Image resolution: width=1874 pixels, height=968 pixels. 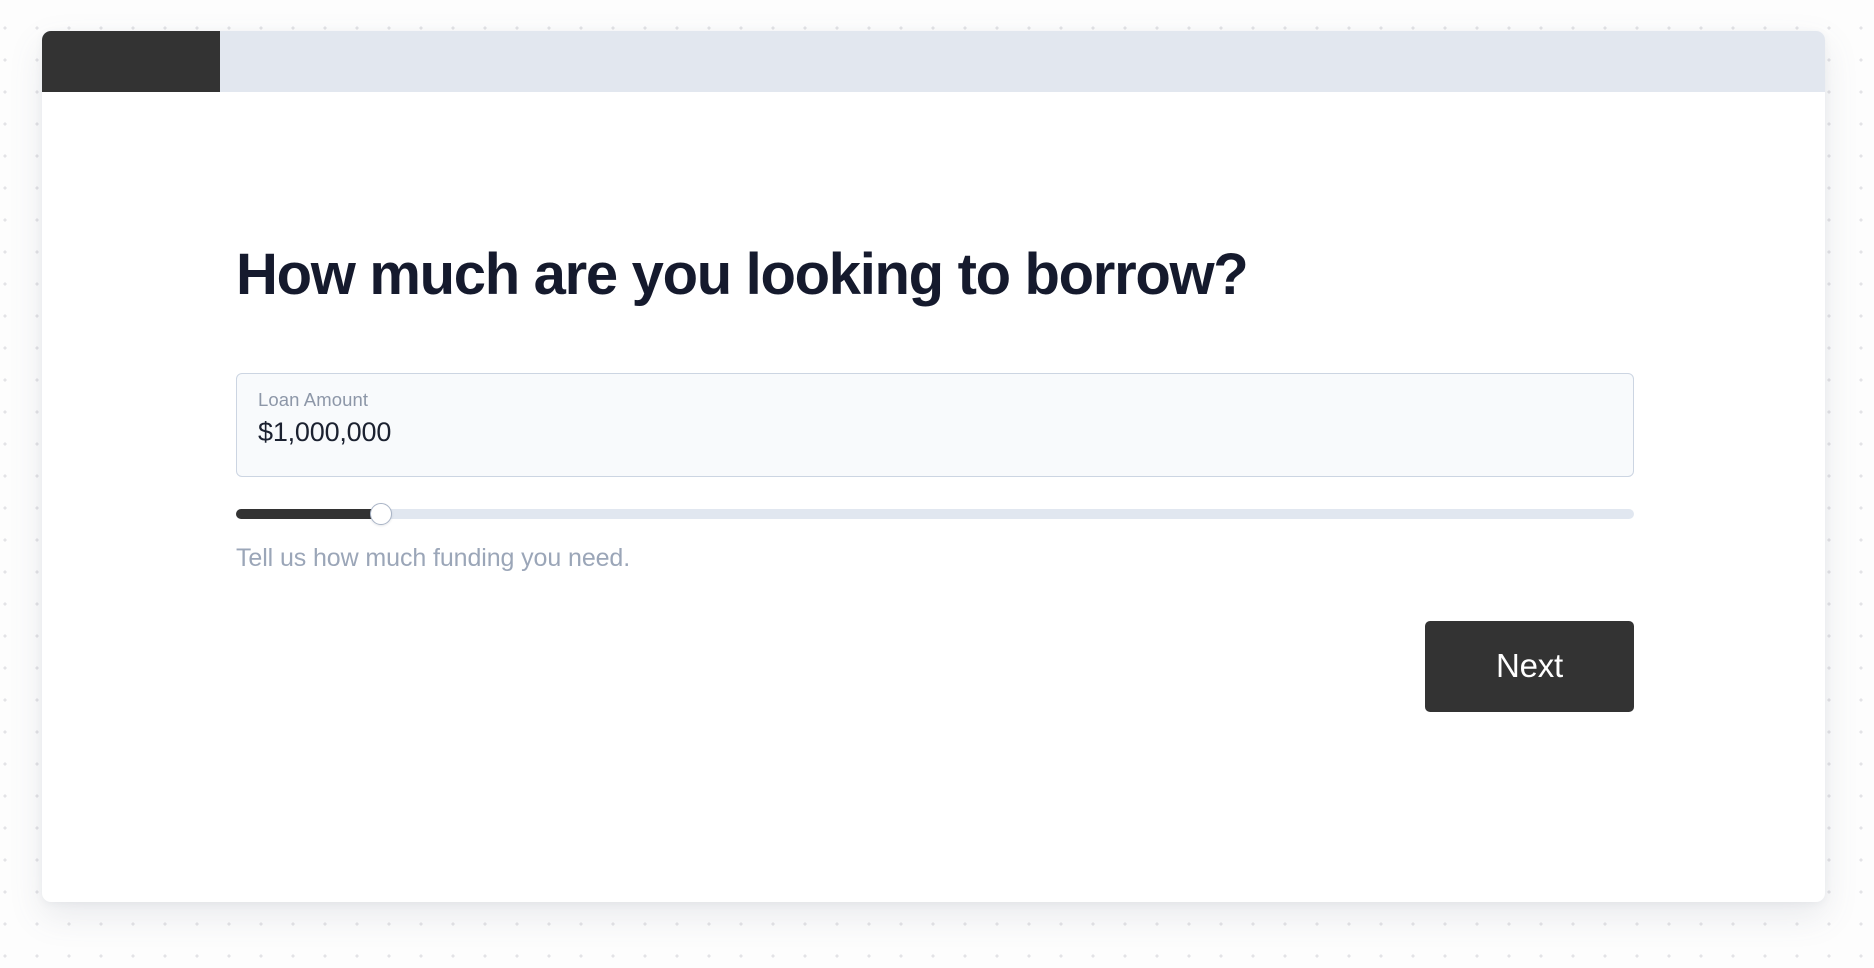 I want to click on loan-amount-field: Loan Amount $1,000,000, so click(x=935, y=424).